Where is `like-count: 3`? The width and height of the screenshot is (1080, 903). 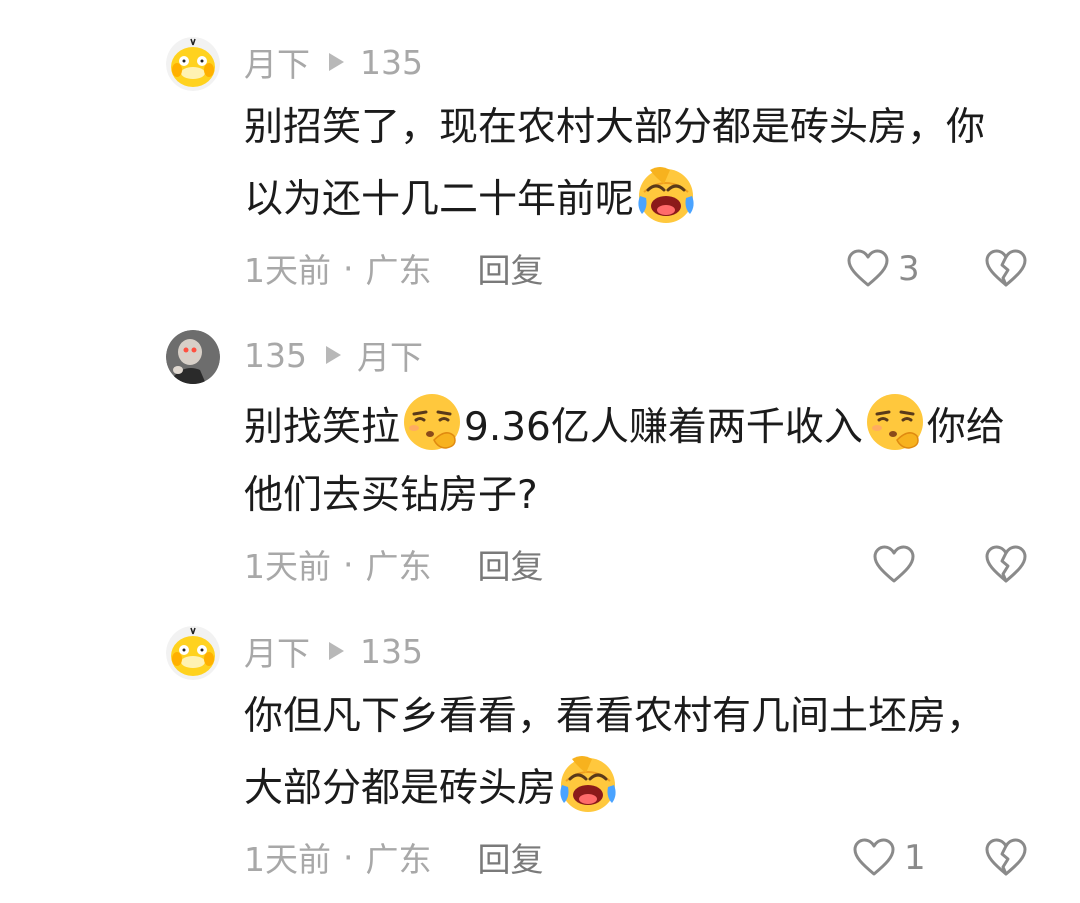
like-count: 3 is located at coordinates (909, 269).